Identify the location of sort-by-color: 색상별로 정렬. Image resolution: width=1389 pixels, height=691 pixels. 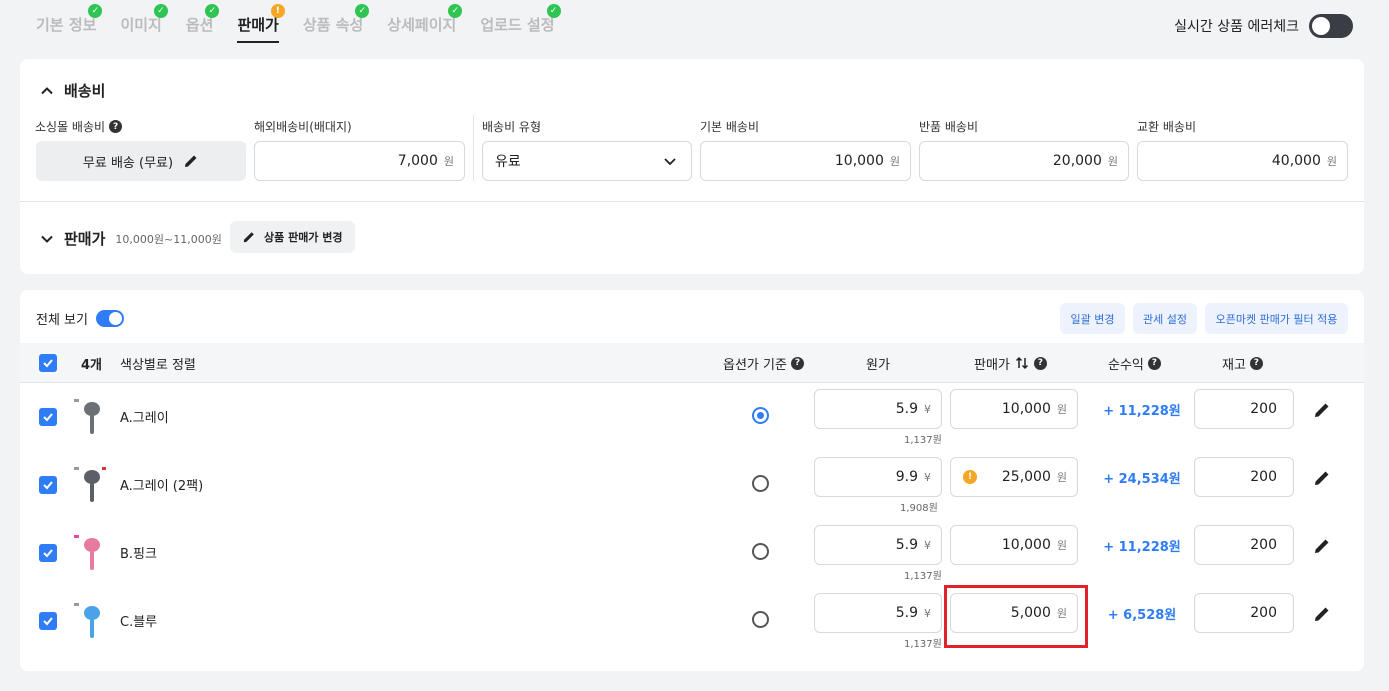
(158, 363).